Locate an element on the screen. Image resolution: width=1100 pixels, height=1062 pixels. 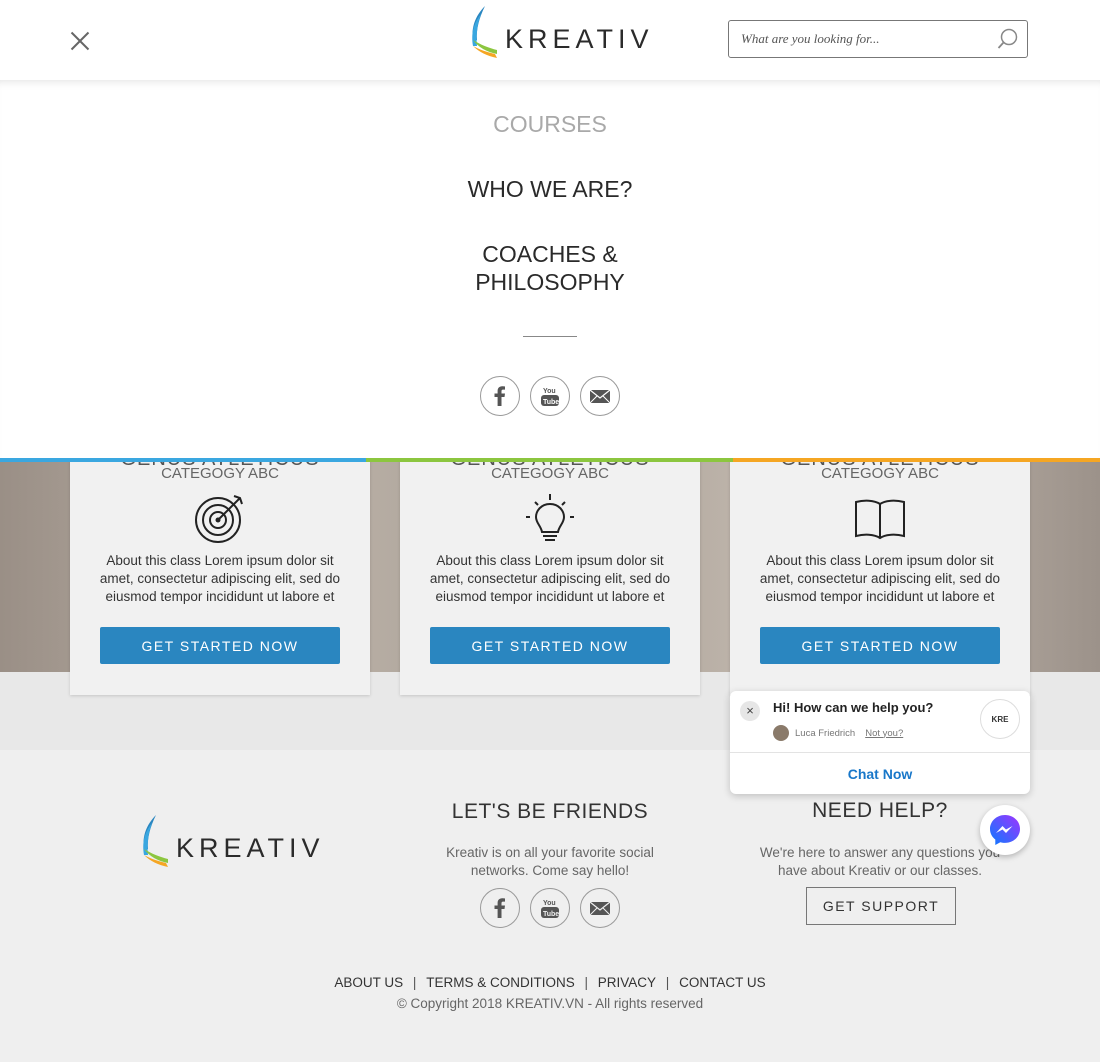
header: KREATIV is located at coordinates (550, 40).